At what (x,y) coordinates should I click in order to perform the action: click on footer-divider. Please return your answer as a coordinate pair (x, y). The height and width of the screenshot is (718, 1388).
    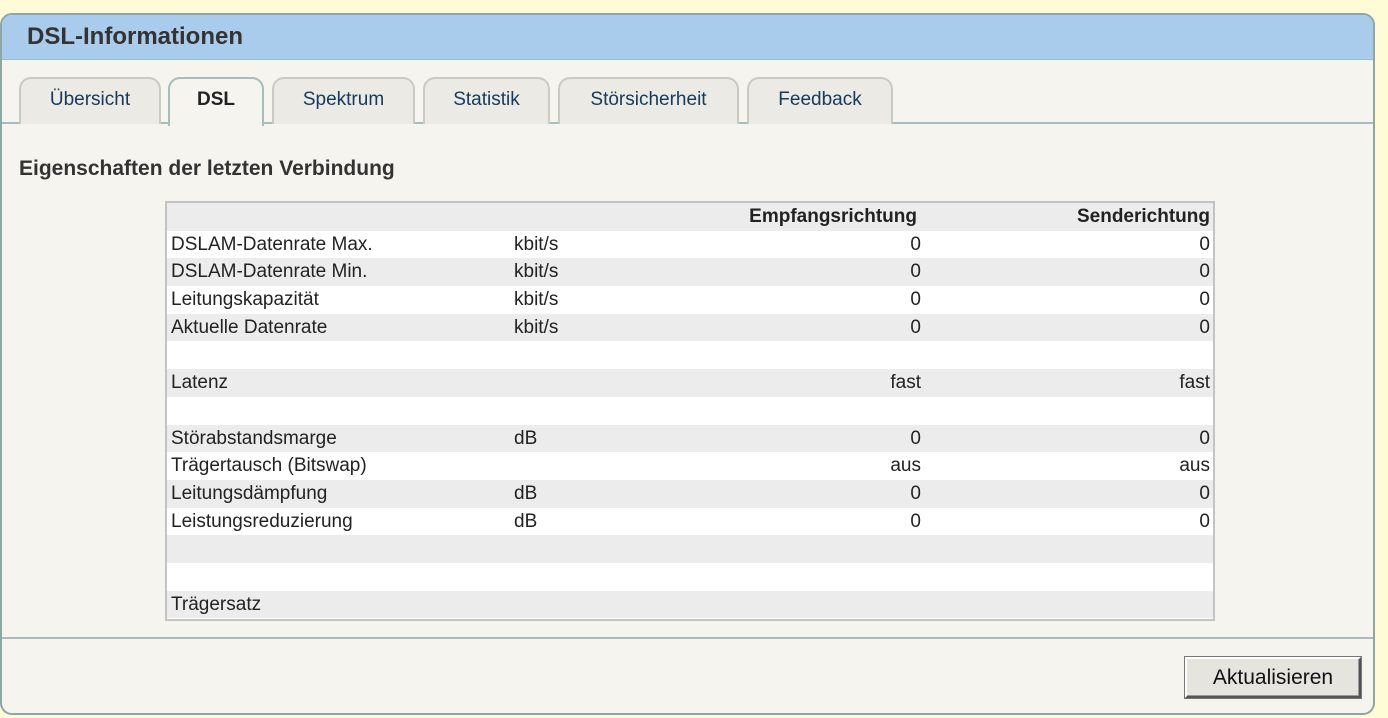
    Looking at the image, I should click on (687, 638).